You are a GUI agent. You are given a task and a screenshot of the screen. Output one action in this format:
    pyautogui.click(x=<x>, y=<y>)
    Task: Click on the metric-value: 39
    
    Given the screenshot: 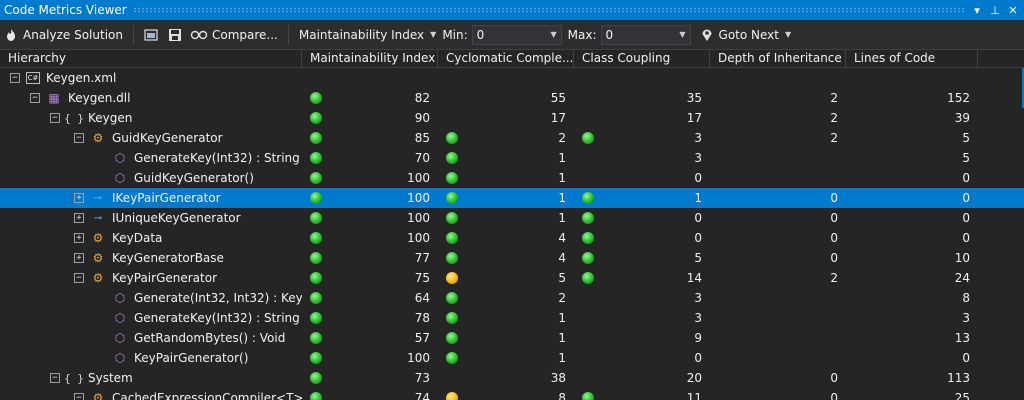 What is the action you would take?
    pyautogui.click(x=962, y=118)
    